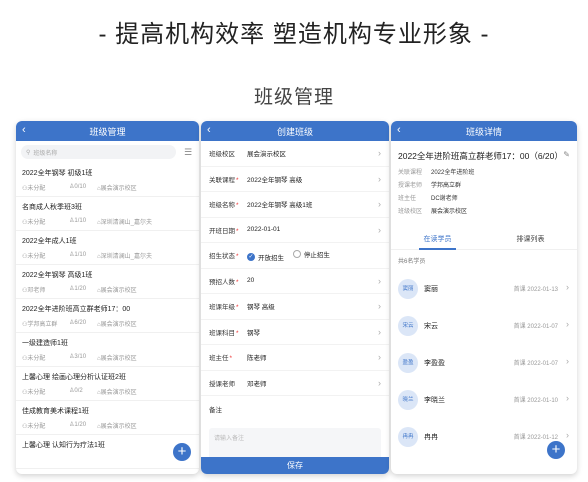 The width and height of the screenshot is (588, 482). What do you see at coordinates (484, 362) in the screenshot?
I see `student-row: 盈盈 李盈盈 首课 2022-01-07 ›` at bounding box center [484, 362].